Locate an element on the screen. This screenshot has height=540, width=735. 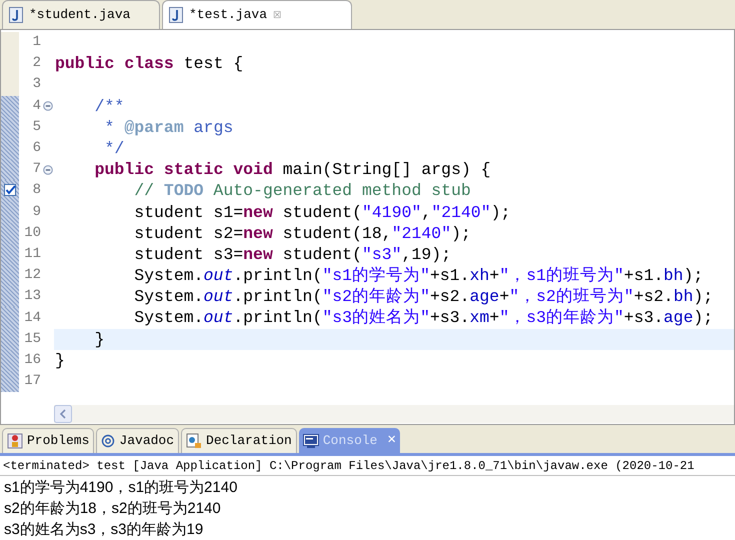
line-number: 2 is located at coordinates (36, 64).